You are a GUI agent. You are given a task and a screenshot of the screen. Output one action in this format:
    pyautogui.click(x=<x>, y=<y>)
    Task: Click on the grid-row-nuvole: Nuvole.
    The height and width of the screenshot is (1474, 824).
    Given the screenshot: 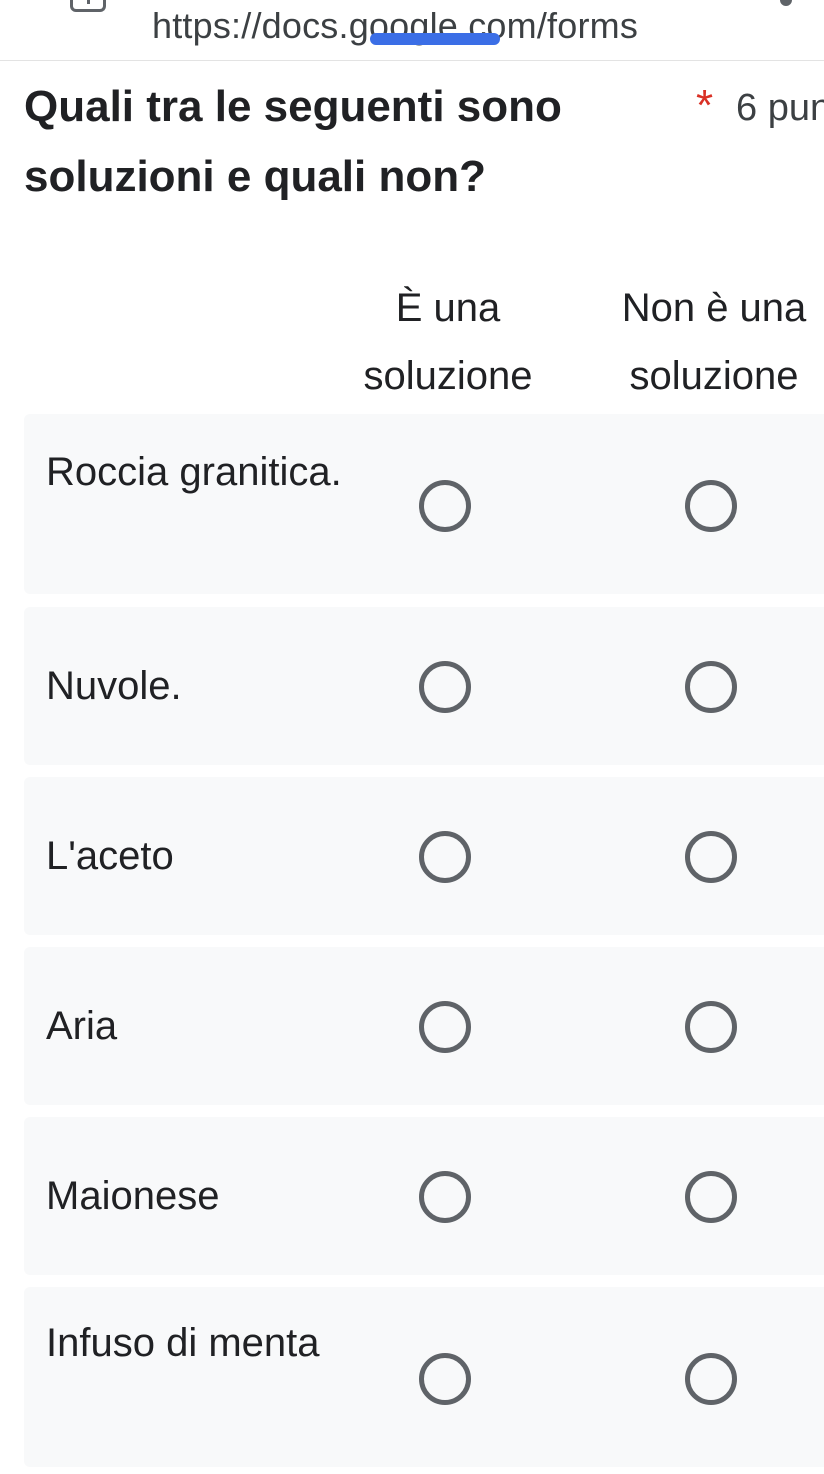 What is the action you would take?
    pyautogui.click(x=424, y=686)
    